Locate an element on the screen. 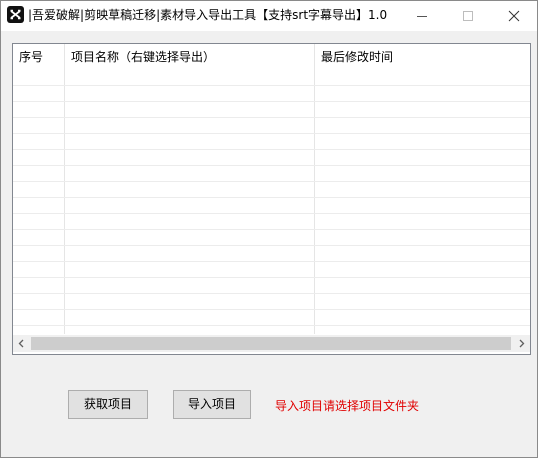  chevron-left-icon is located at coordinates (21, 343).